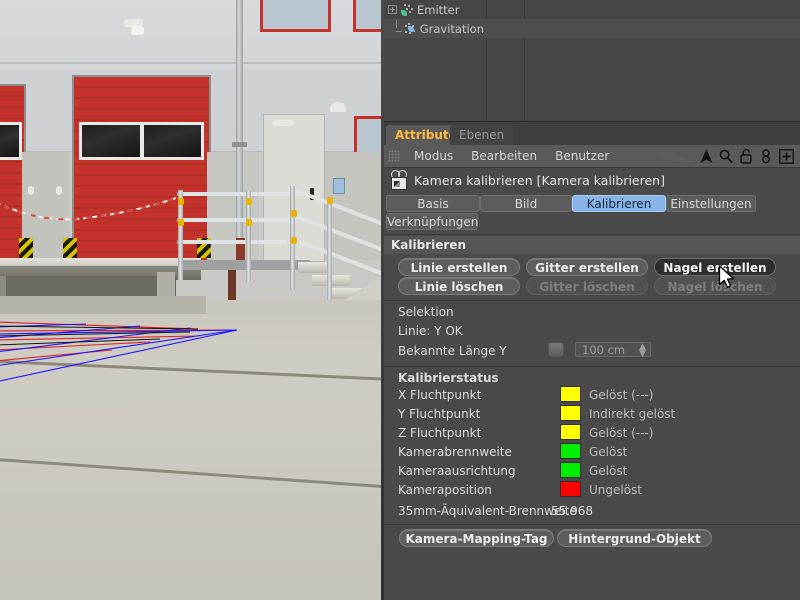 Image resolution: width=800 pixels, height=600 pixels. Describe the element at coordinates (619, 203) in the screenshot. I see `tab-kalibrieren: Kalibrieren` at that location.